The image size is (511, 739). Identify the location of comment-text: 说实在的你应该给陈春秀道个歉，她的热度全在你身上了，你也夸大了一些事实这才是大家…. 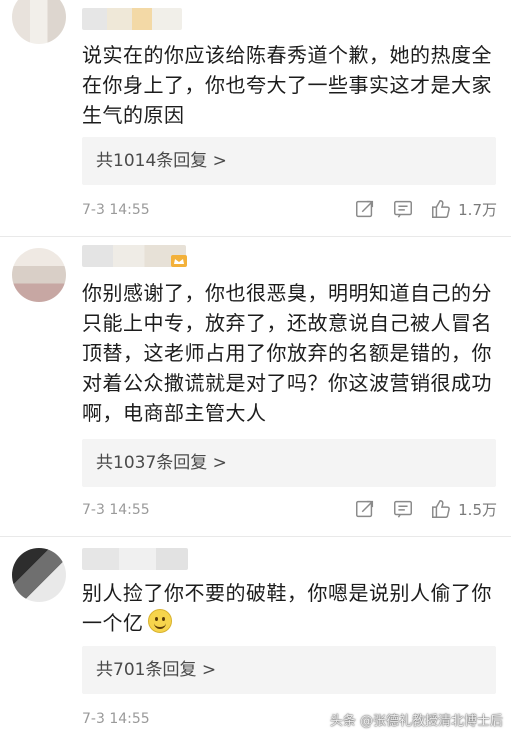
(287, 85).